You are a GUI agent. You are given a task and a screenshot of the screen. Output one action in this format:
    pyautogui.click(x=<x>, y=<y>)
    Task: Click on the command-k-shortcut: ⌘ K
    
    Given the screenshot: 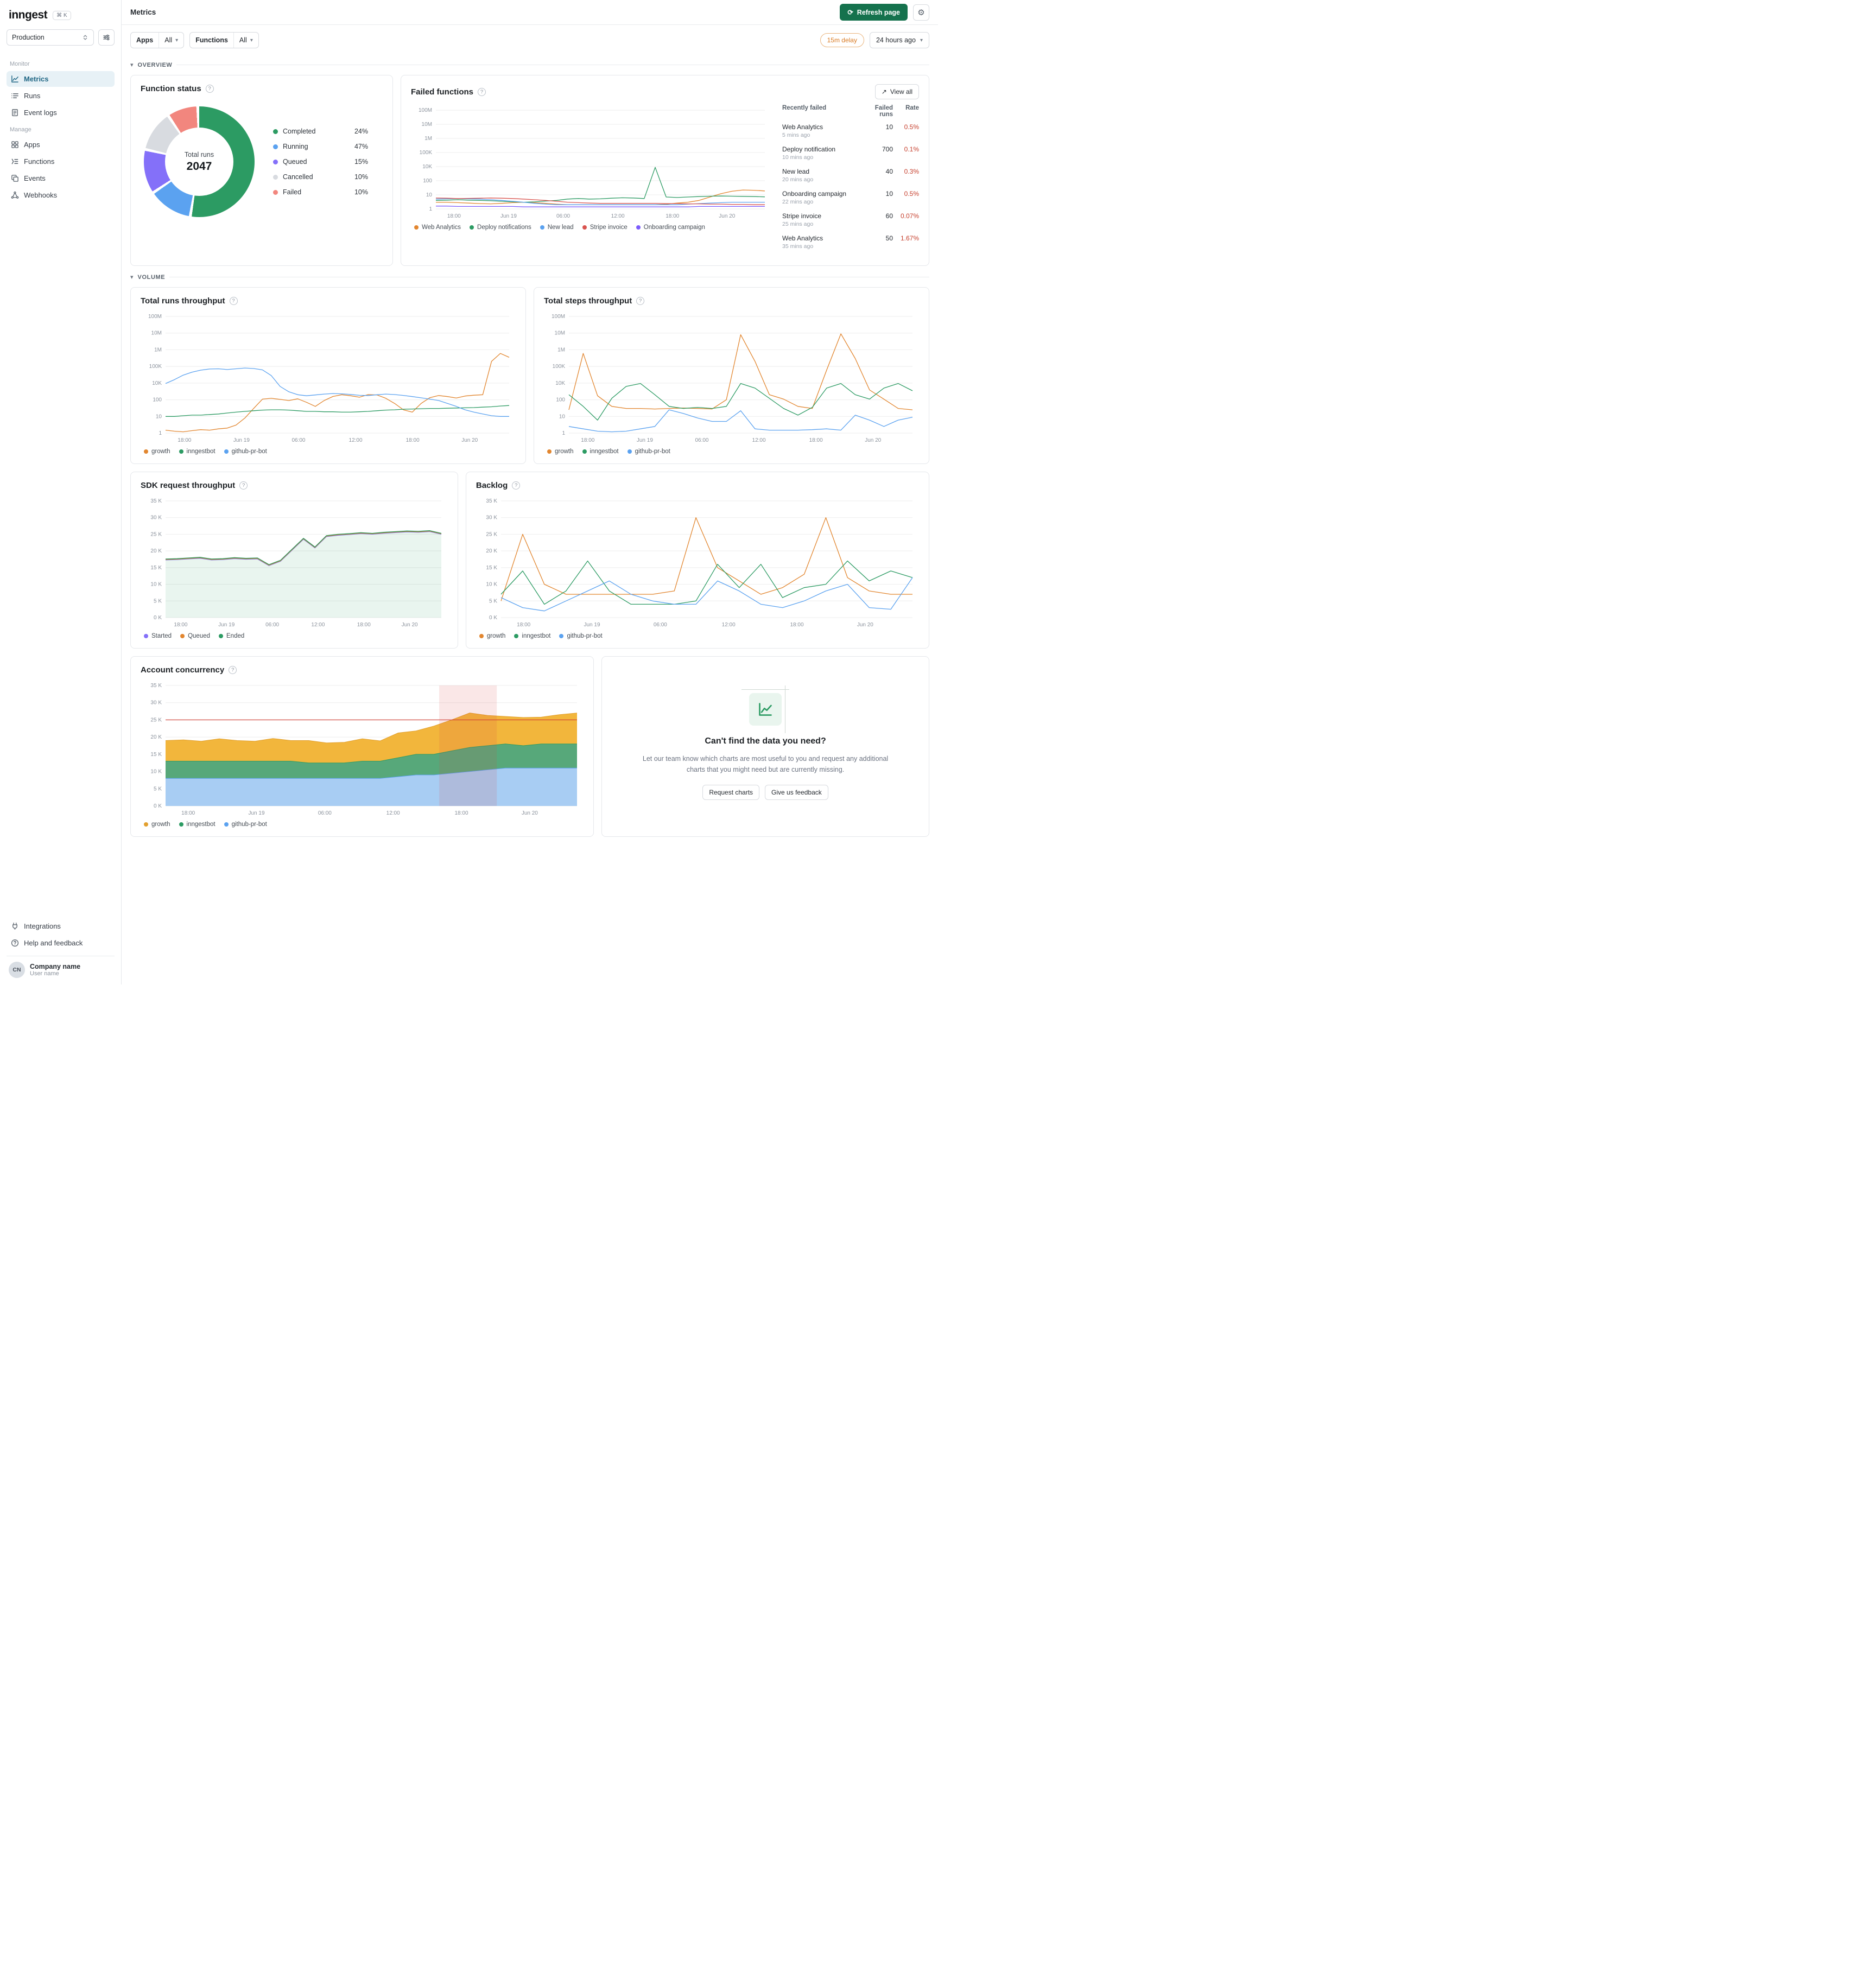 What is the action you would take?
    pyautogui.click(x=62, y=15)
    